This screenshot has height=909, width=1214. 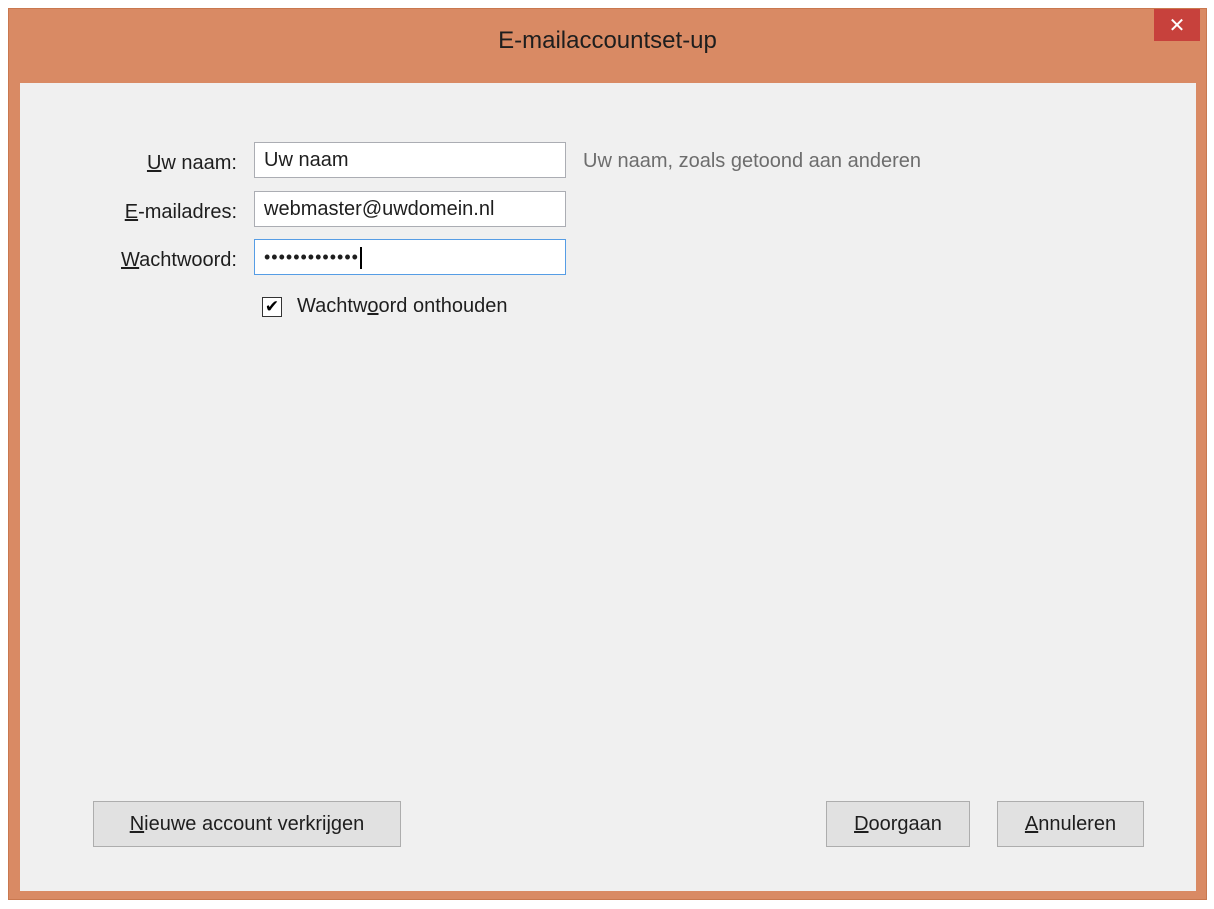 I want to click on cancel-label: nnuleren, so click(x=1077, y=823).